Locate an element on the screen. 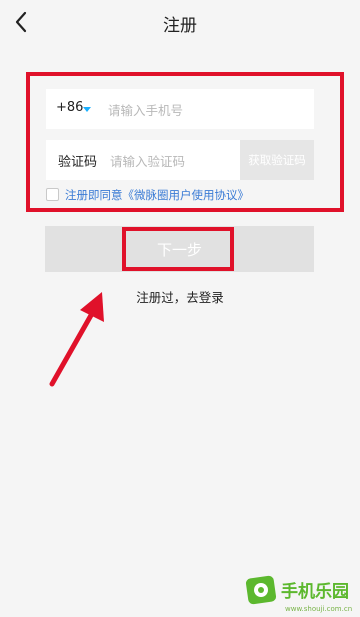 The image size is (360, 617). page-title: 注册 is located at coordinates (180, 26).